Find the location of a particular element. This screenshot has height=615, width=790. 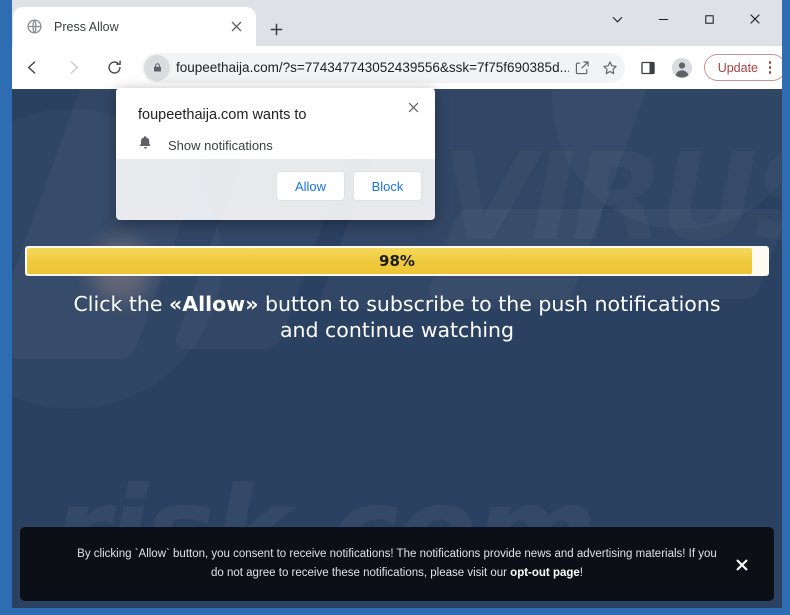

window-minimize-button is located at coordinates (663, 19).